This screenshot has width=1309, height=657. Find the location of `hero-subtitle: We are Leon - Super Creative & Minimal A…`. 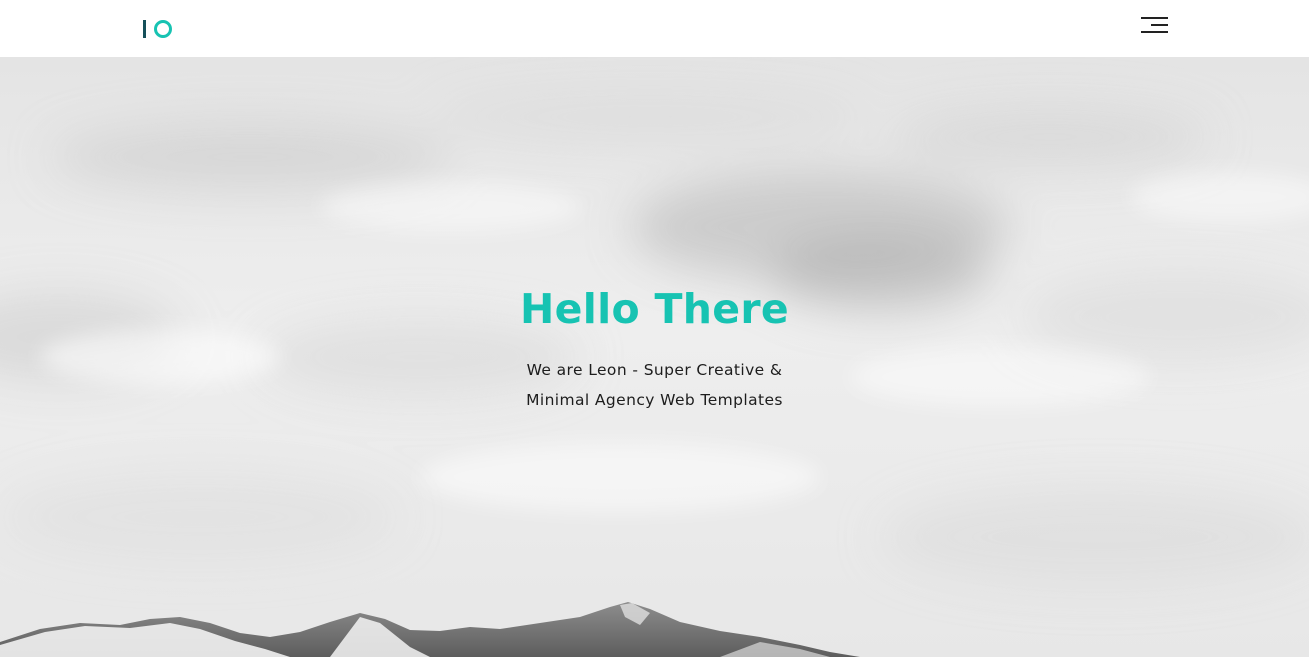

hero-subtitle: We are Leon - Super Creative & Minimal A… is located at coordinates (655, 385).